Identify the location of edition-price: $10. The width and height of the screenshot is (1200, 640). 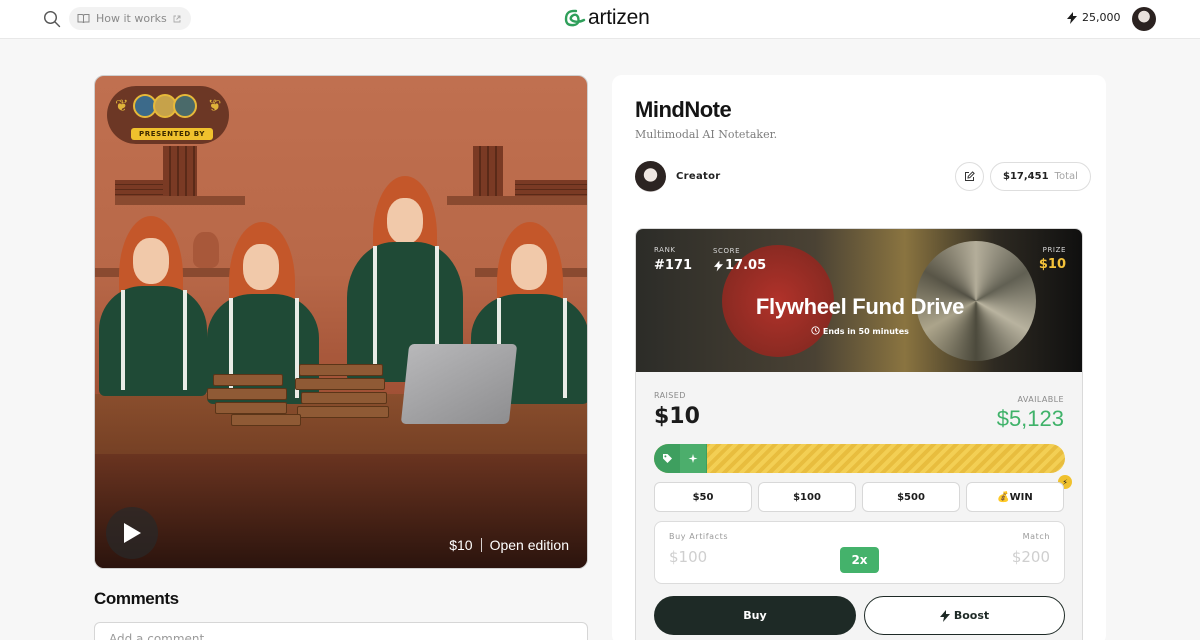
(461, 545).